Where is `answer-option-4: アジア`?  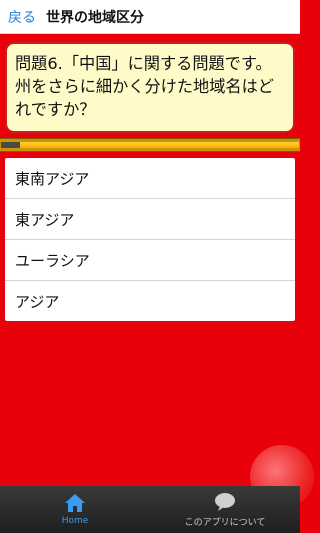 answer-option-4: アジア is located at coordinates (150, 301).